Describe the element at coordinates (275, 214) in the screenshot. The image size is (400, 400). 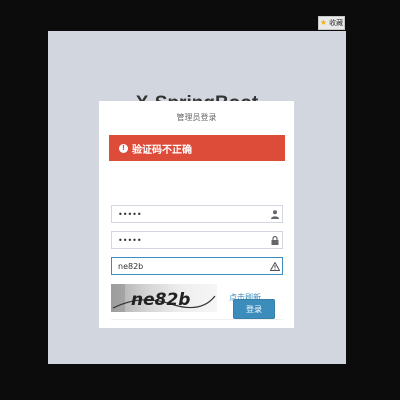
I see `user-icon` at that location.